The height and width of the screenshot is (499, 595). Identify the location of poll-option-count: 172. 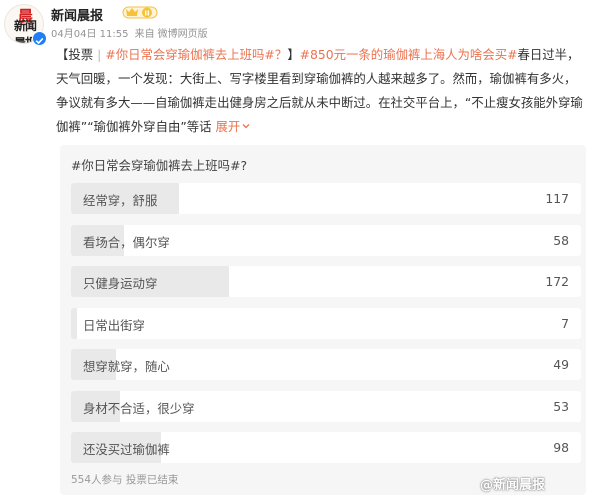
(557, 281).